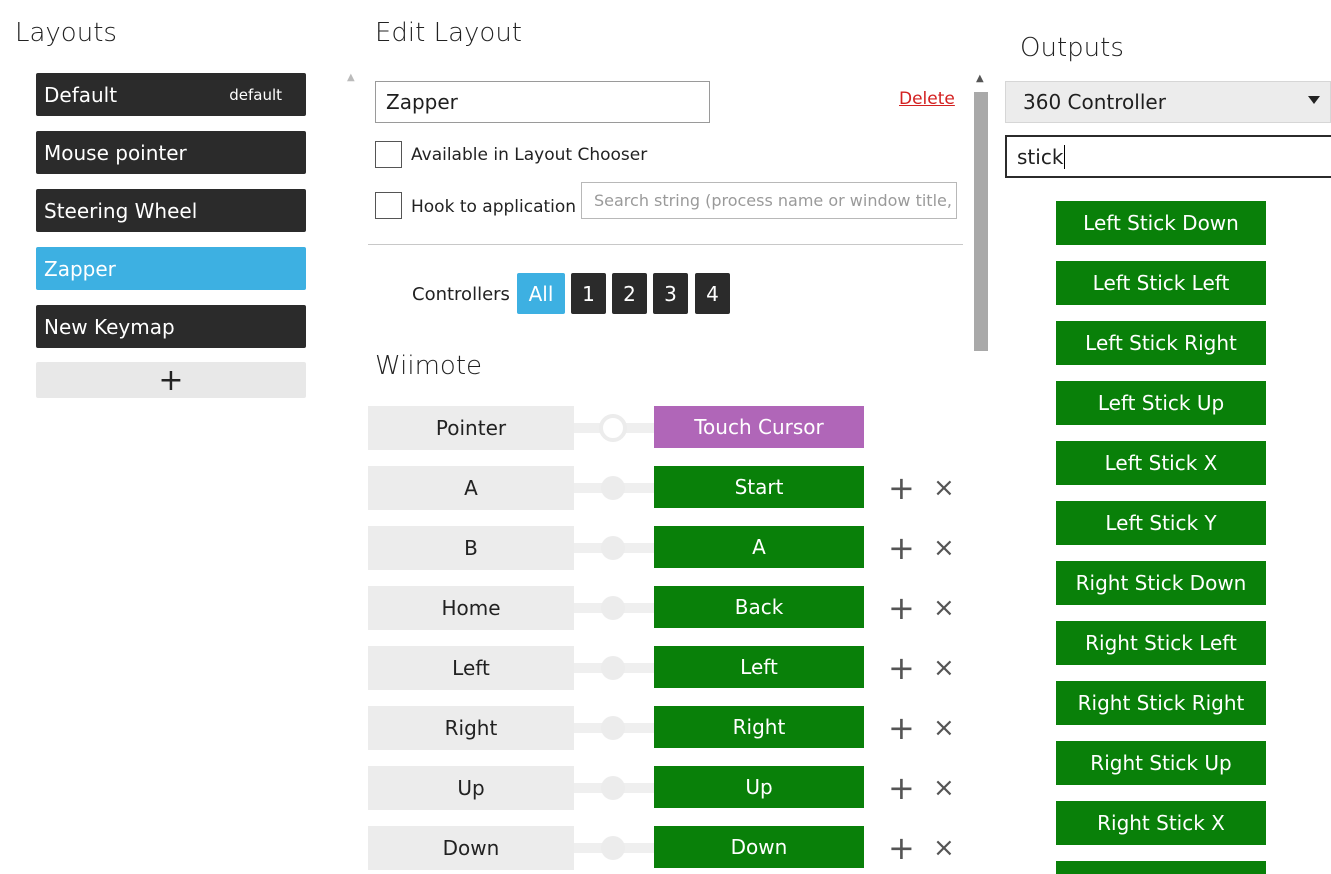  I want to click on output-right: Right, so click(759, 727).